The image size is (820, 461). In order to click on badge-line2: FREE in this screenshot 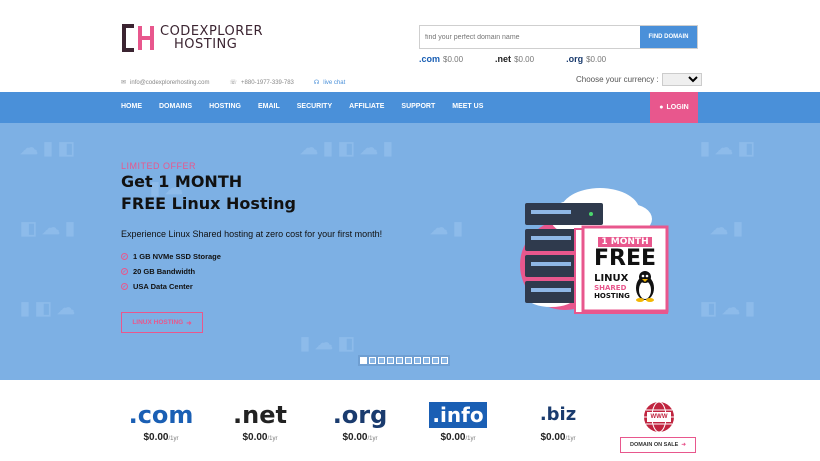, I will do `click(625, 258)`.